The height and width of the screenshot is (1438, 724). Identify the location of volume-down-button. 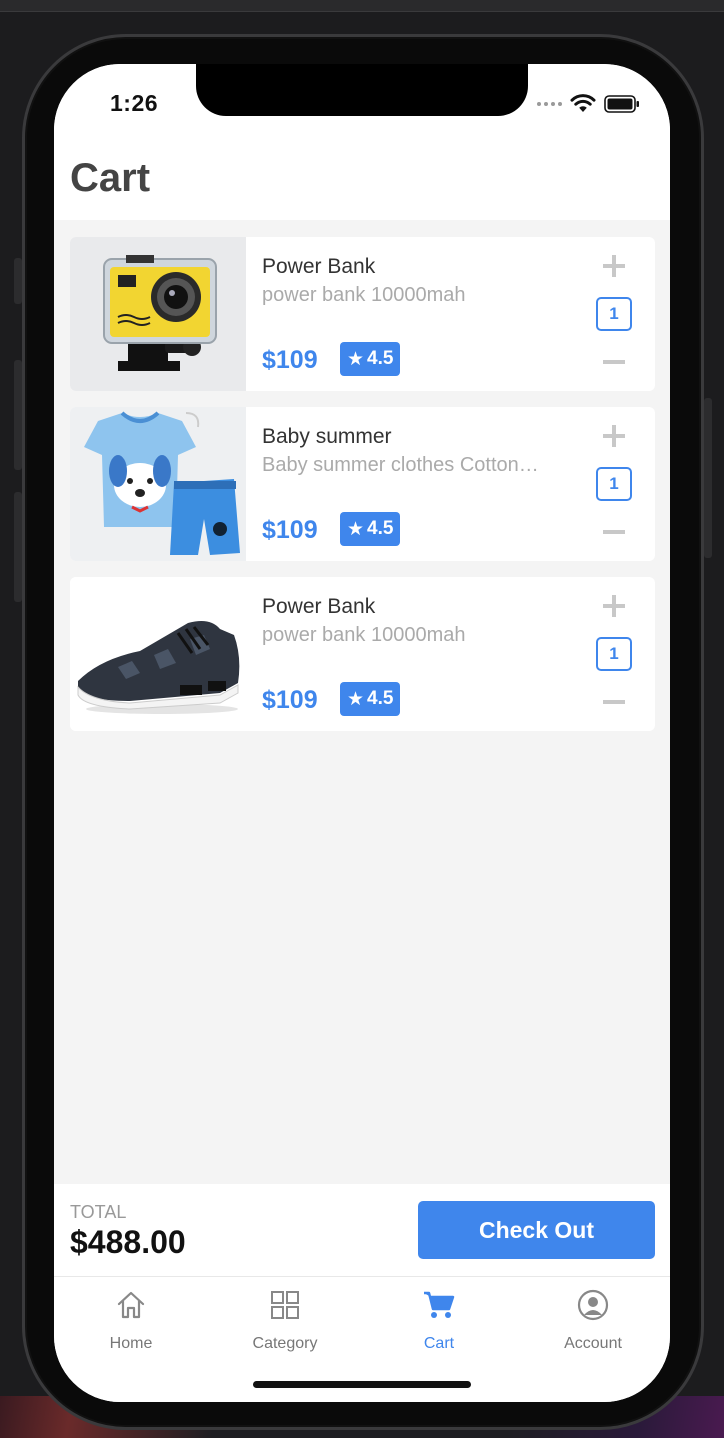
(18, 547).